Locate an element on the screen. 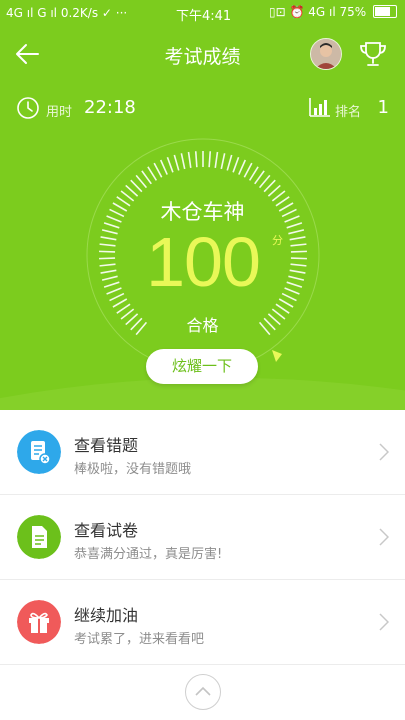  time-label: 用时 is located at coordinates (59, 112).